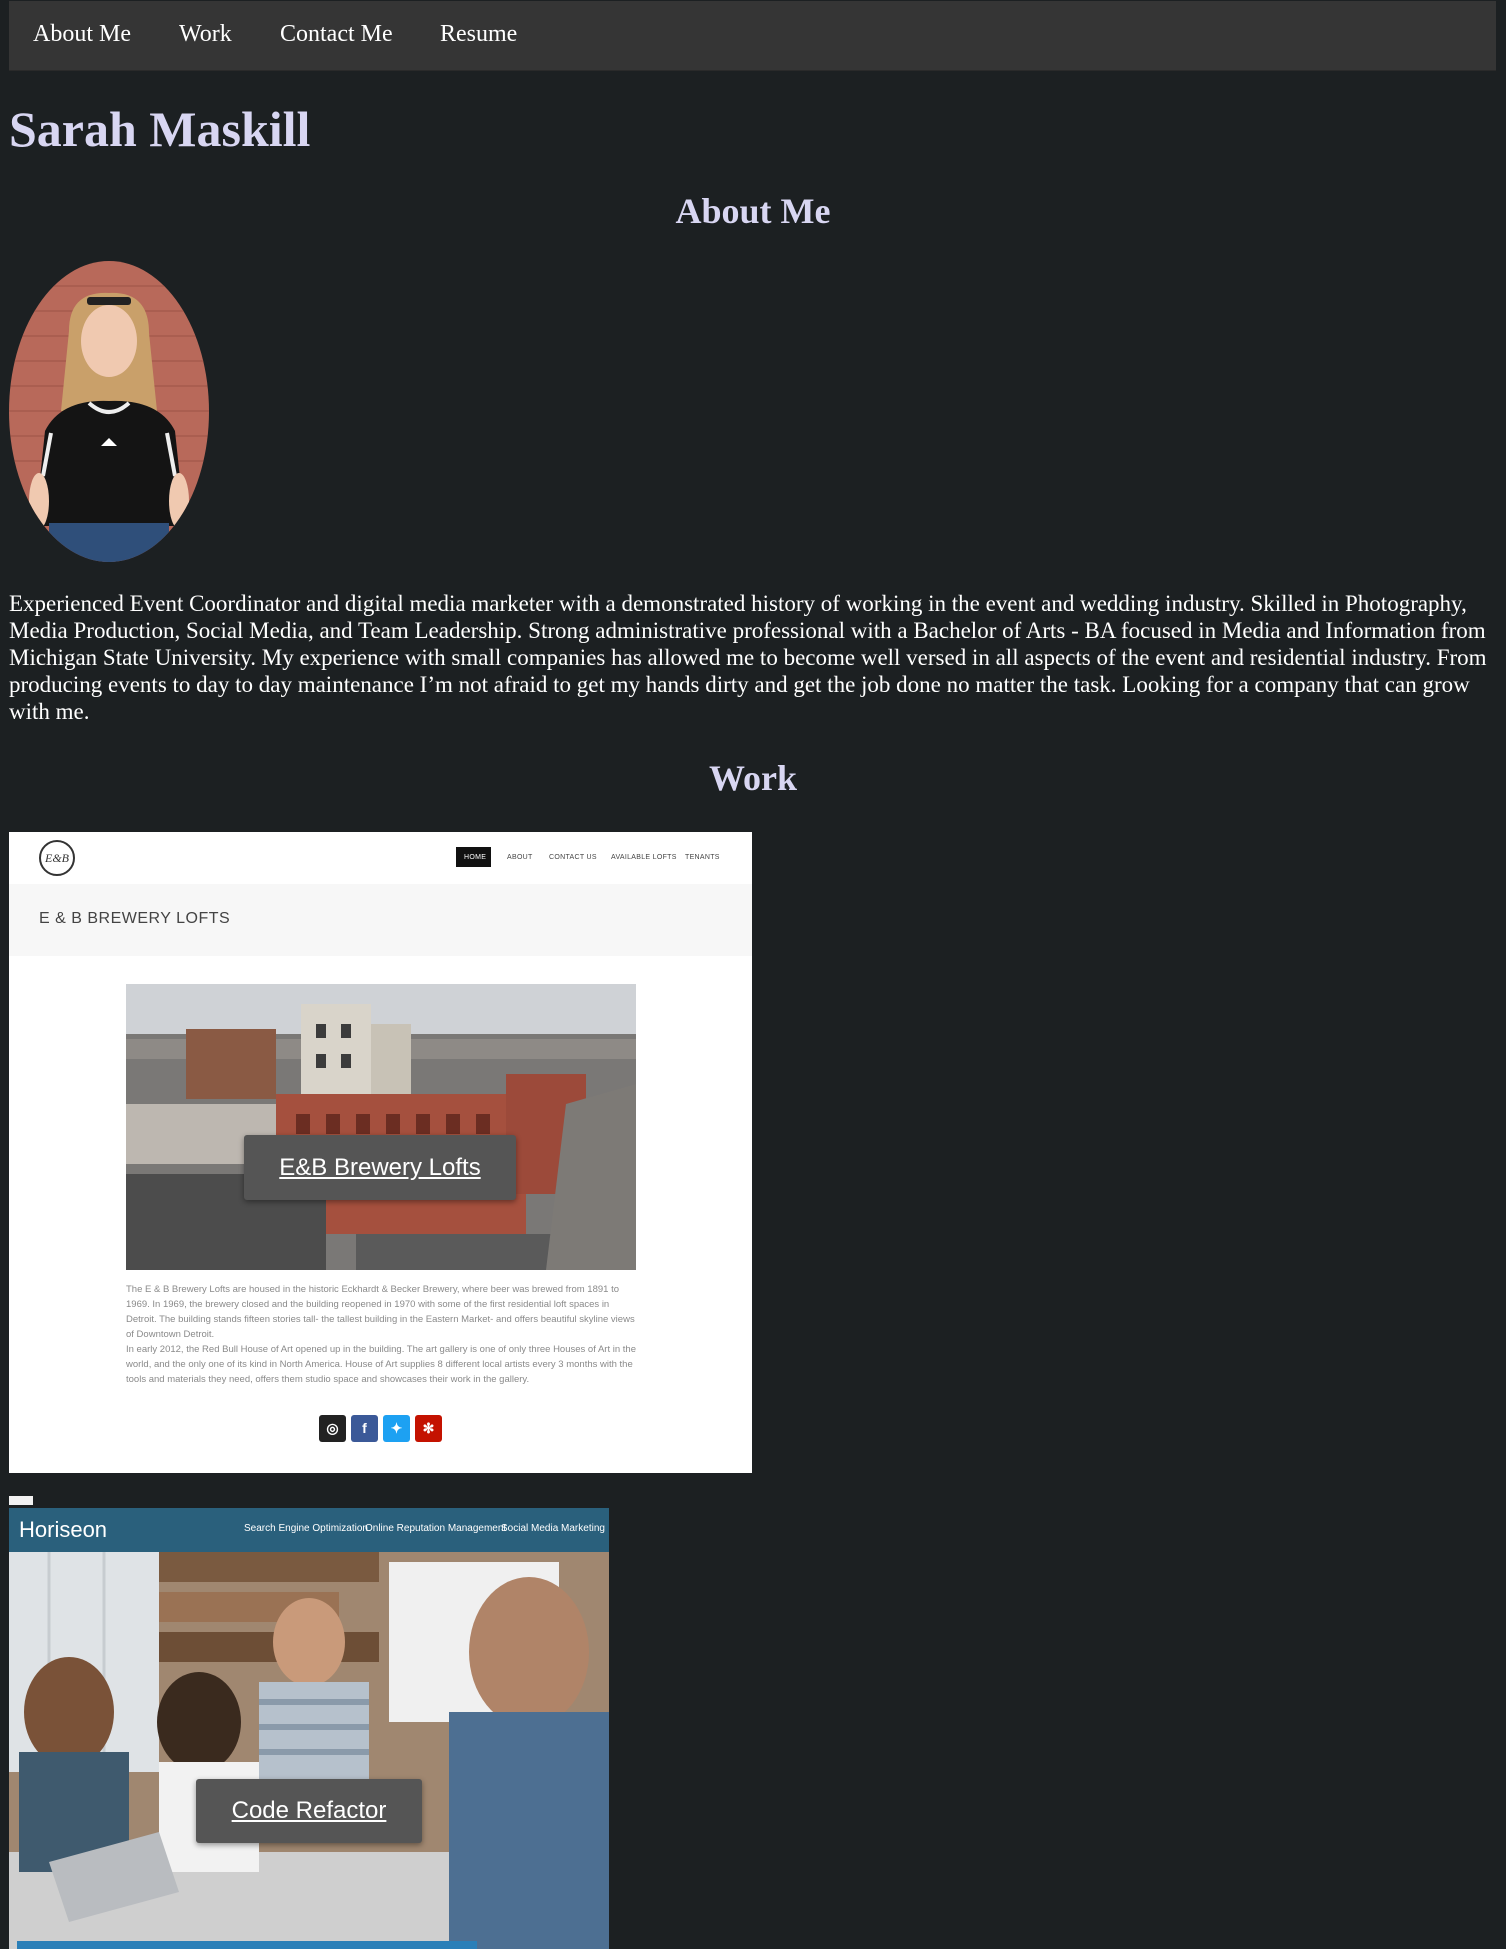 The image size is (1506, 1949). I want to click on nav-contact-me: Contact Me, so click(336, 34).